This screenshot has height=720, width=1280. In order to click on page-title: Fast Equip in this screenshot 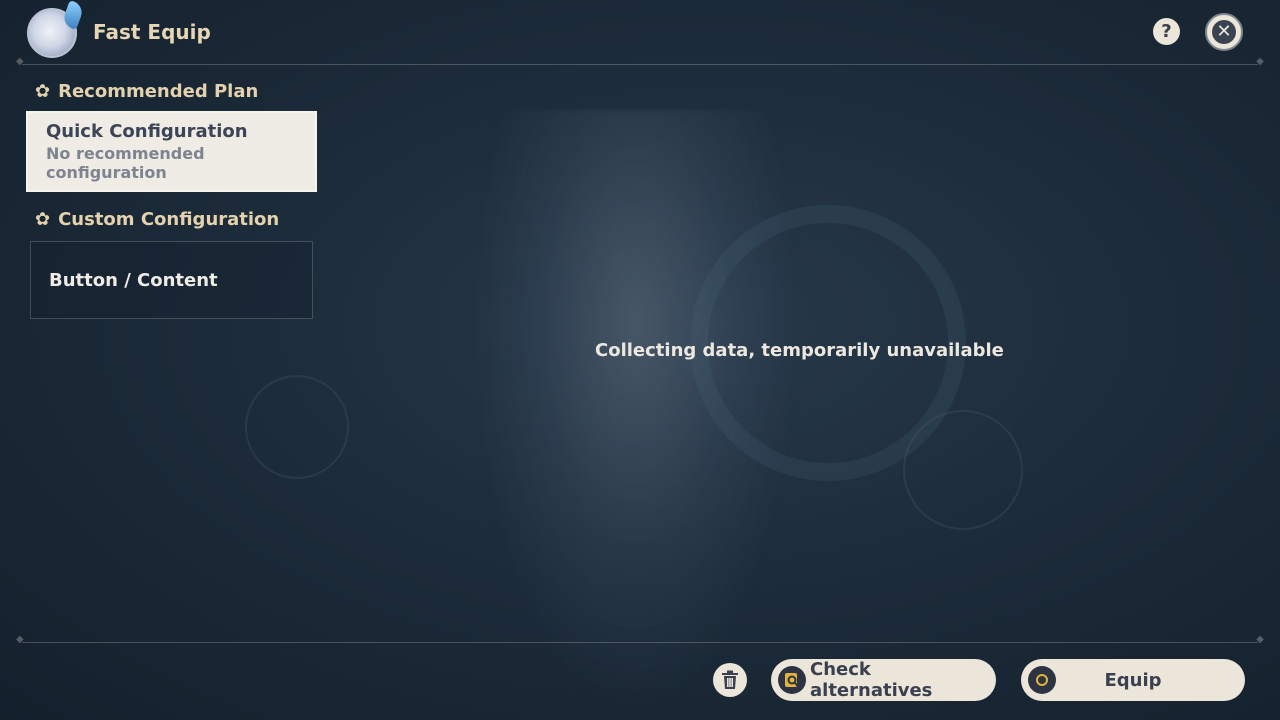, I will do `click(152, 32)`.